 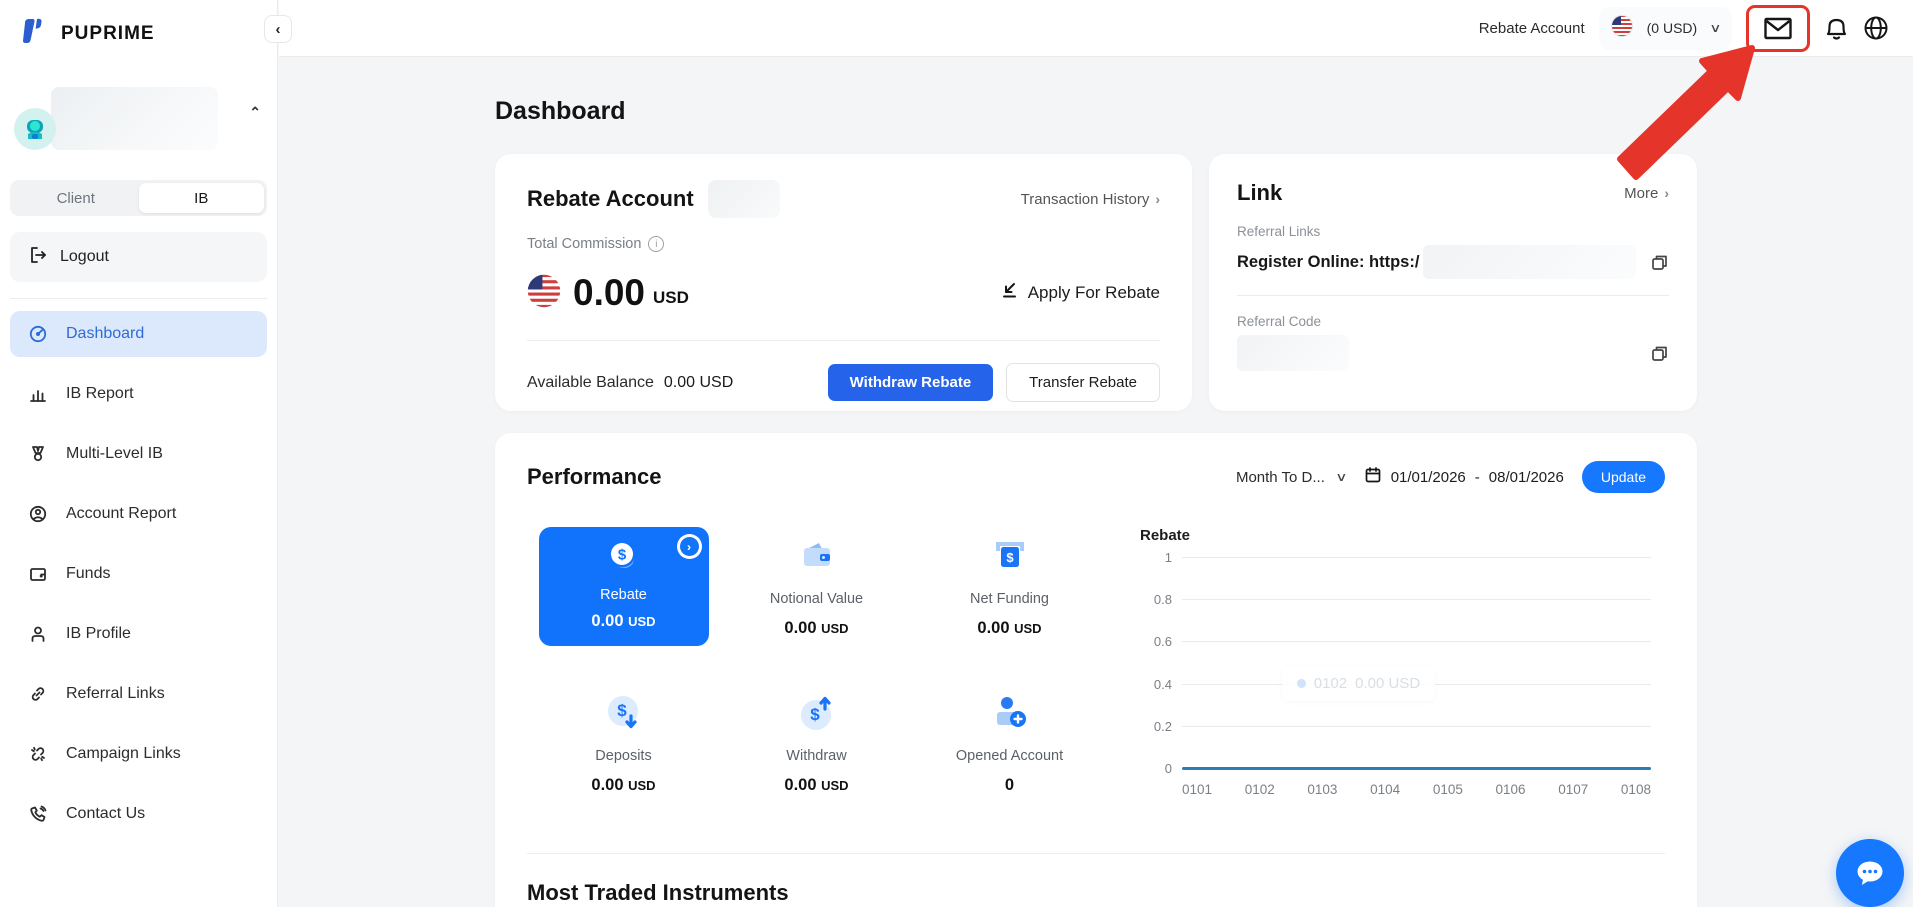 I want to click on referral-code-label: Referral Code, so click(x=1279, y=321).